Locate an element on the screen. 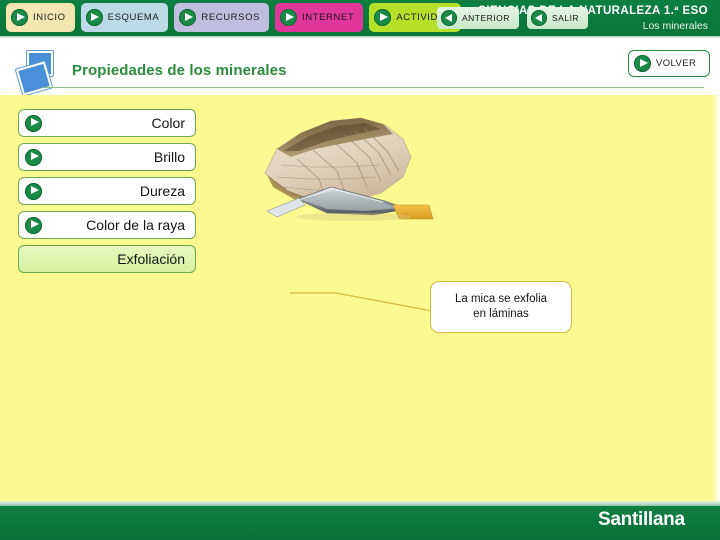 The image size is (720, 540). tab-internet: INTERNET is located at coordinates (319, 17).